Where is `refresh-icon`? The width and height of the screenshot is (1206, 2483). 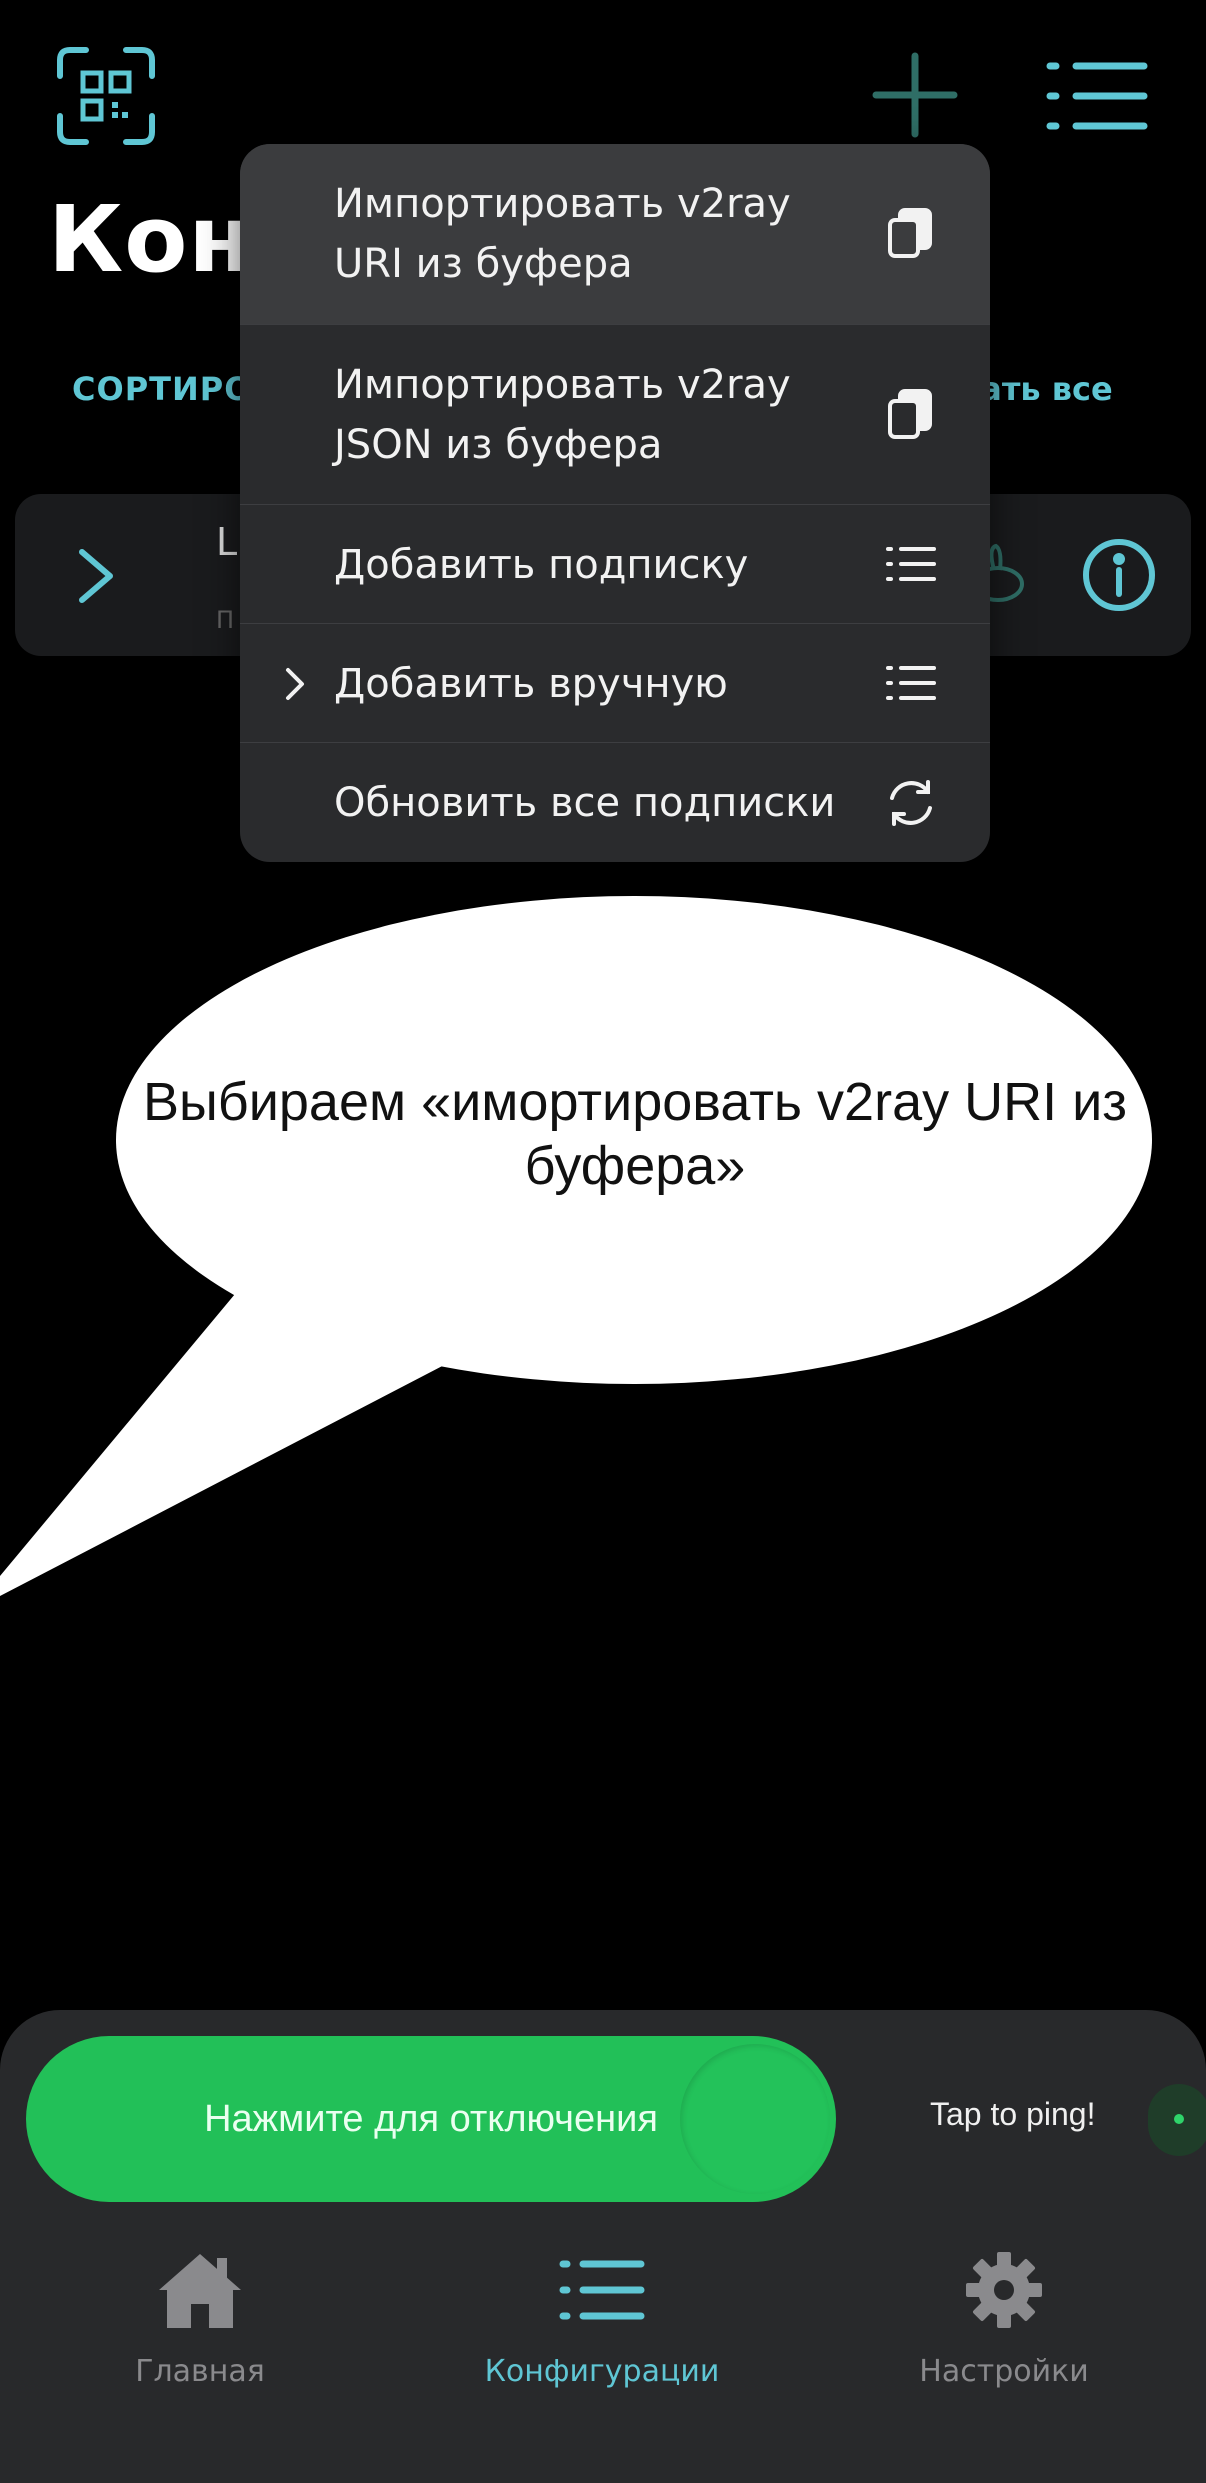
refresh-icon is located at coordinates (911, 803).